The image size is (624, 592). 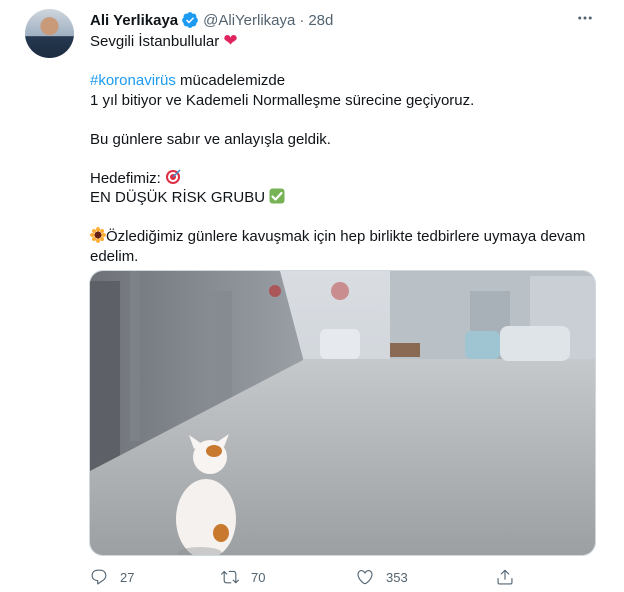 What do you see at coordinates (230, 577) in the screenshot?
I see `retweet-icon` at bounding box center [230, 577].